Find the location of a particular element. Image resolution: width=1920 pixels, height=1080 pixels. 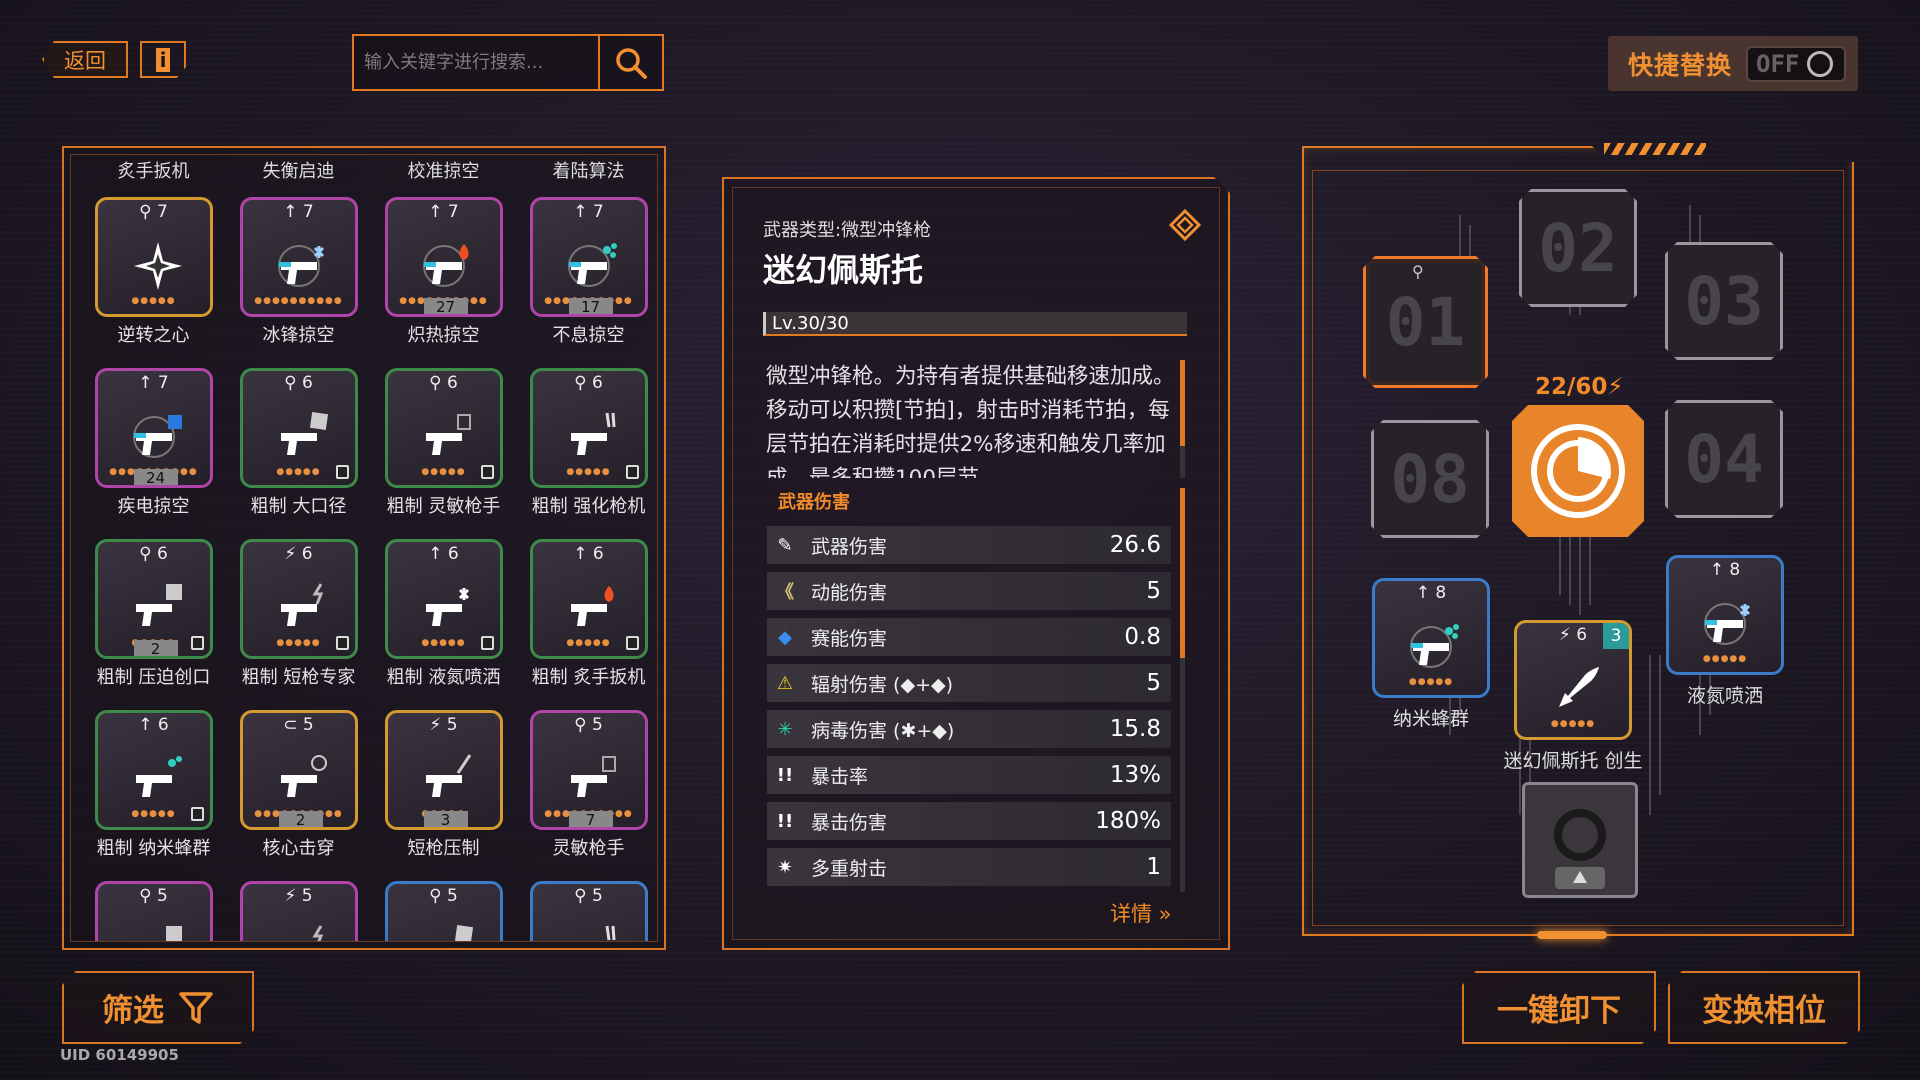

slot-01: 01 is located at coordinates (1425, 322).